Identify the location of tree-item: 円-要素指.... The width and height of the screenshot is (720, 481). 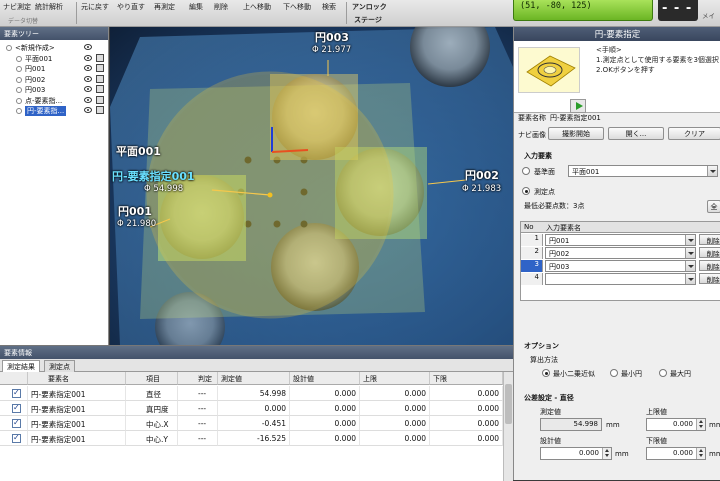
(54, 111).